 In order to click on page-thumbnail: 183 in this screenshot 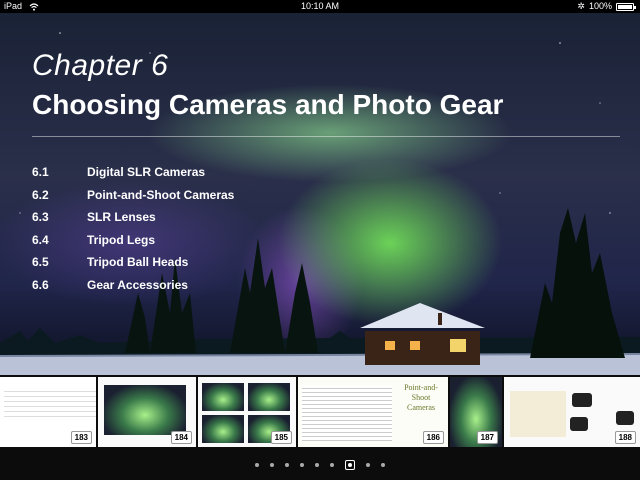, I will do `click(48, 412)`.